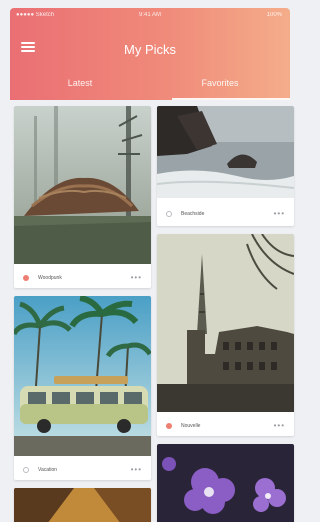 Image resolution: width=320 pixels, height=522 pixels. I want to click on card-footer: Nouvelle •••, so click(225, 426).